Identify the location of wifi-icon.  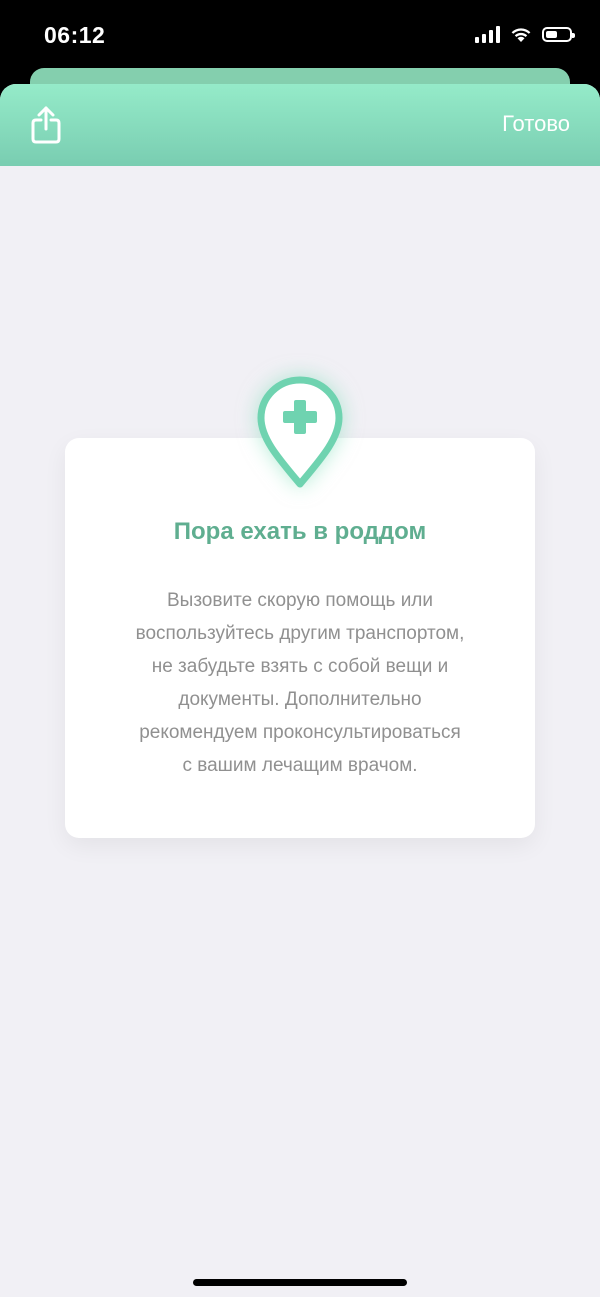
(521, 35).